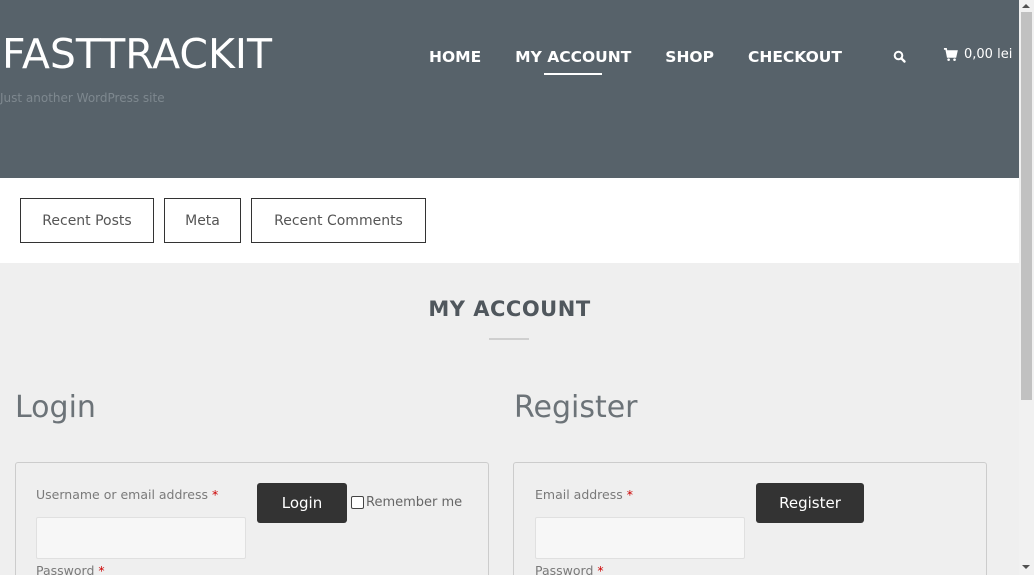 Image resolution: width=1034 pixels, height=575 pixels. I want to click on nav-item-shop: SHOP, so click(689, 57).